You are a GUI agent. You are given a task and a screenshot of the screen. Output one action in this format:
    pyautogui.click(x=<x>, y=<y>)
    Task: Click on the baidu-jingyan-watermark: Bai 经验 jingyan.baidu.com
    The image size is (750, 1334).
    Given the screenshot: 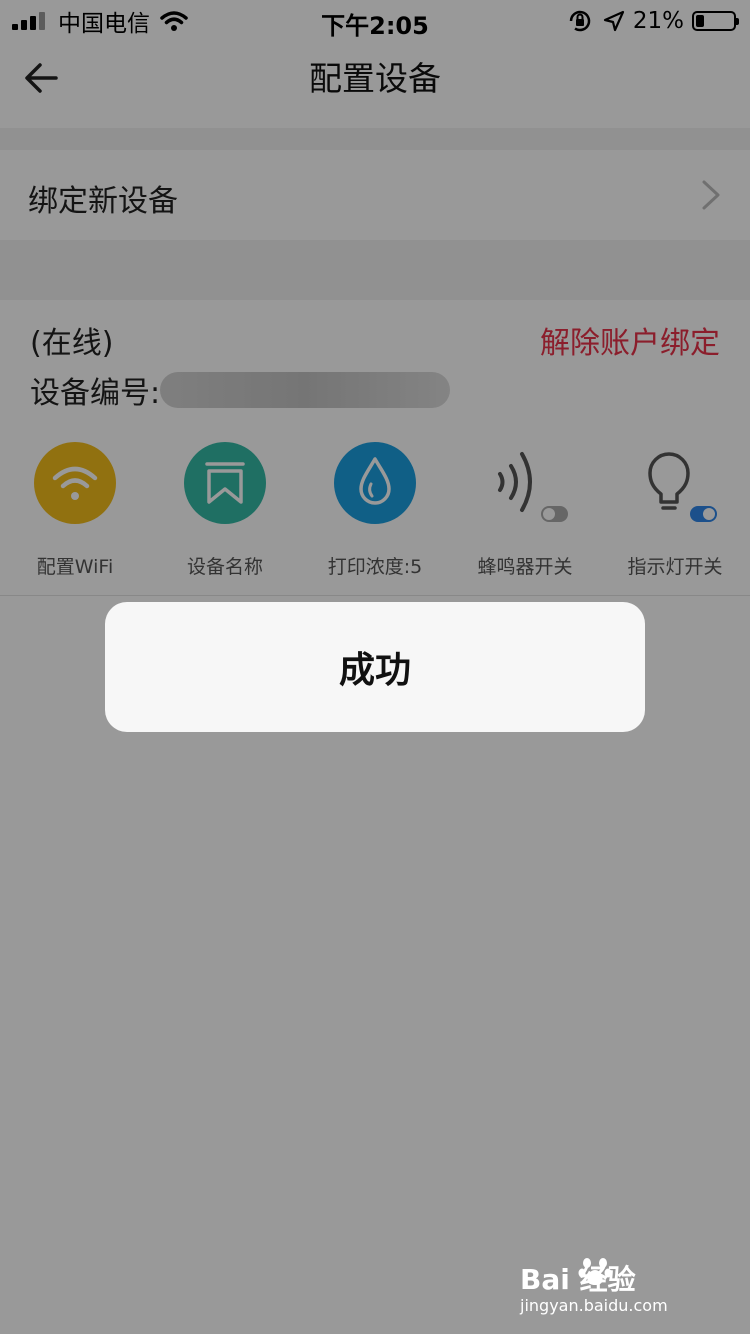 What is the action you would take?
    pyautogui.click(x=615, y=1287)
    